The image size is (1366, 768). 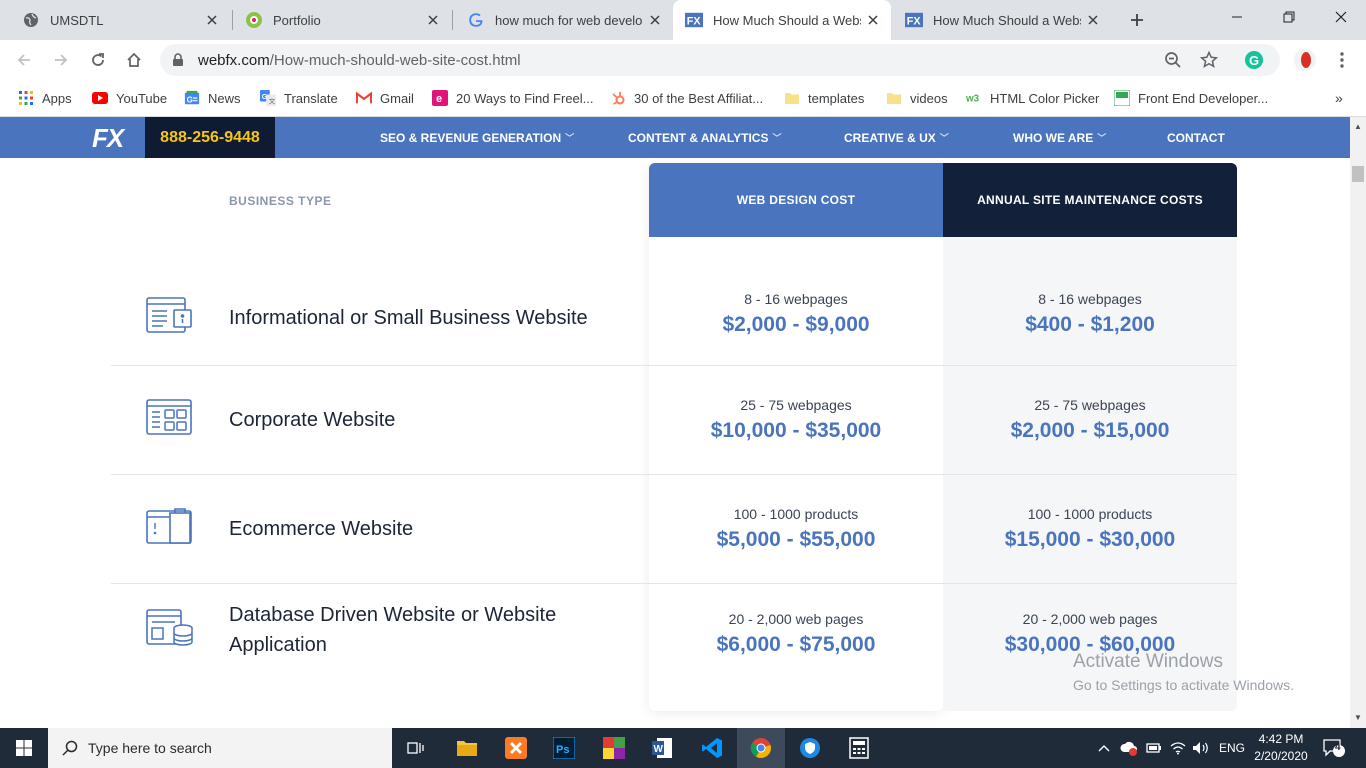 What do you see at coordinates (929, 98) in the screenshot?
I see `bookmark-label: videos` at bounding box center [929, 98].